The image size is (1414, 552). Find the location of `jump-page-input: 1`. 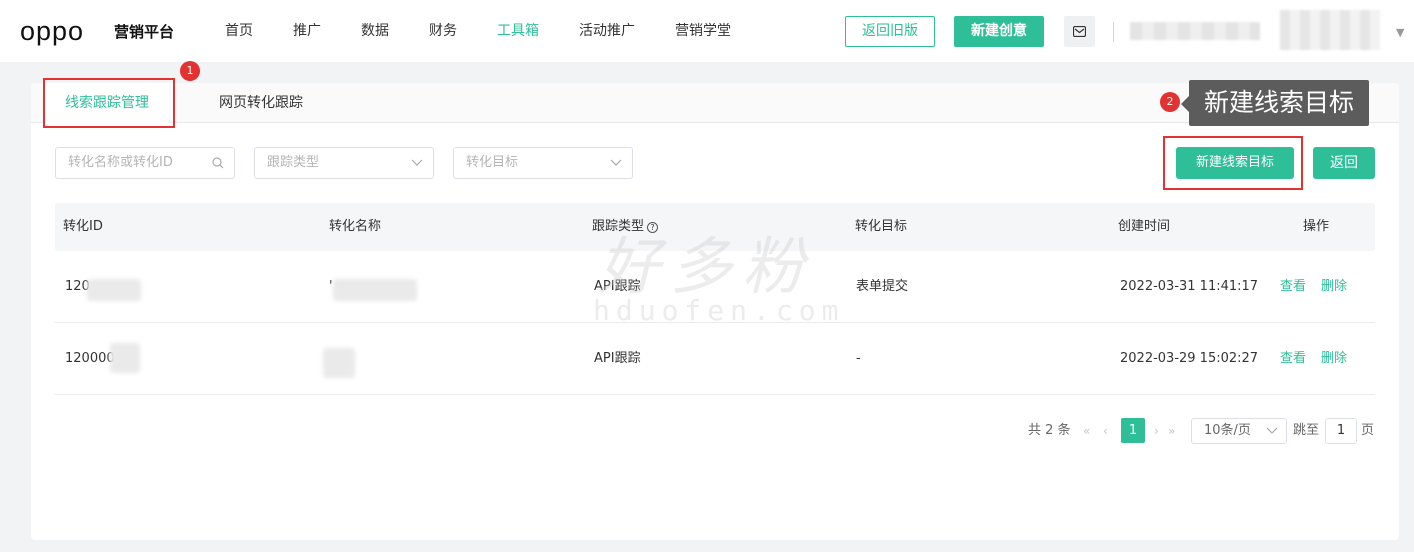

jump-page-input: 1 is located at coordinates (1341, 431).